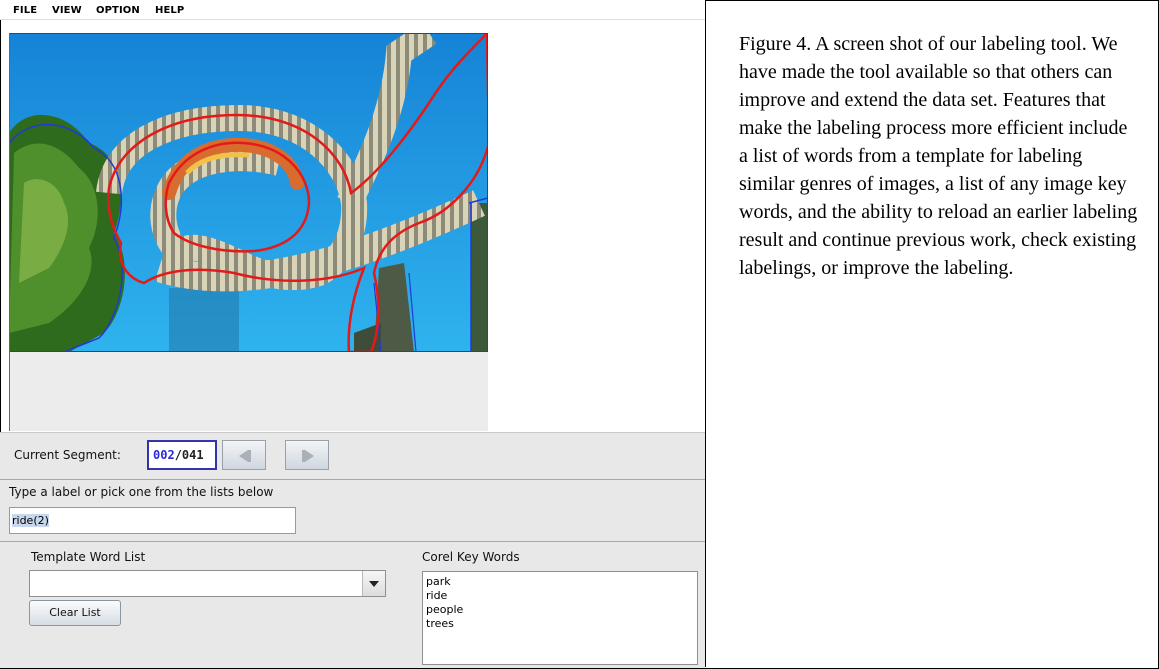 This screenshot has height=669, width=1159. I want to click on previous-segment-button, so click(244, 455).